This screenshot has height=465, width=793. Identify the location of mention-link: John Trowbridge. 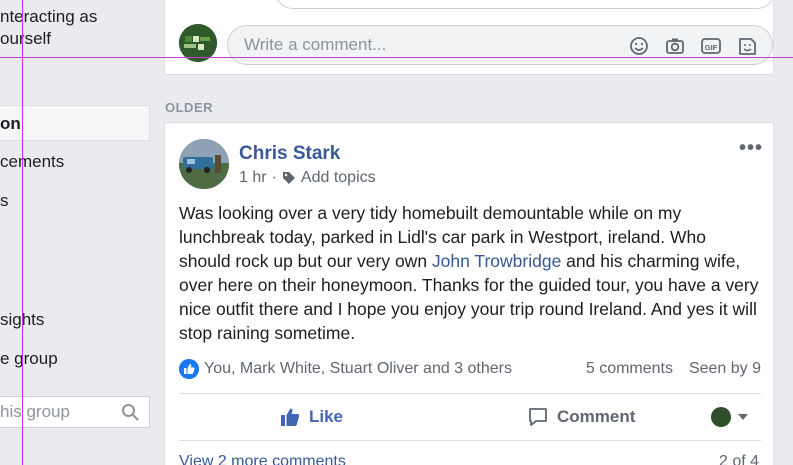
(496, 261).